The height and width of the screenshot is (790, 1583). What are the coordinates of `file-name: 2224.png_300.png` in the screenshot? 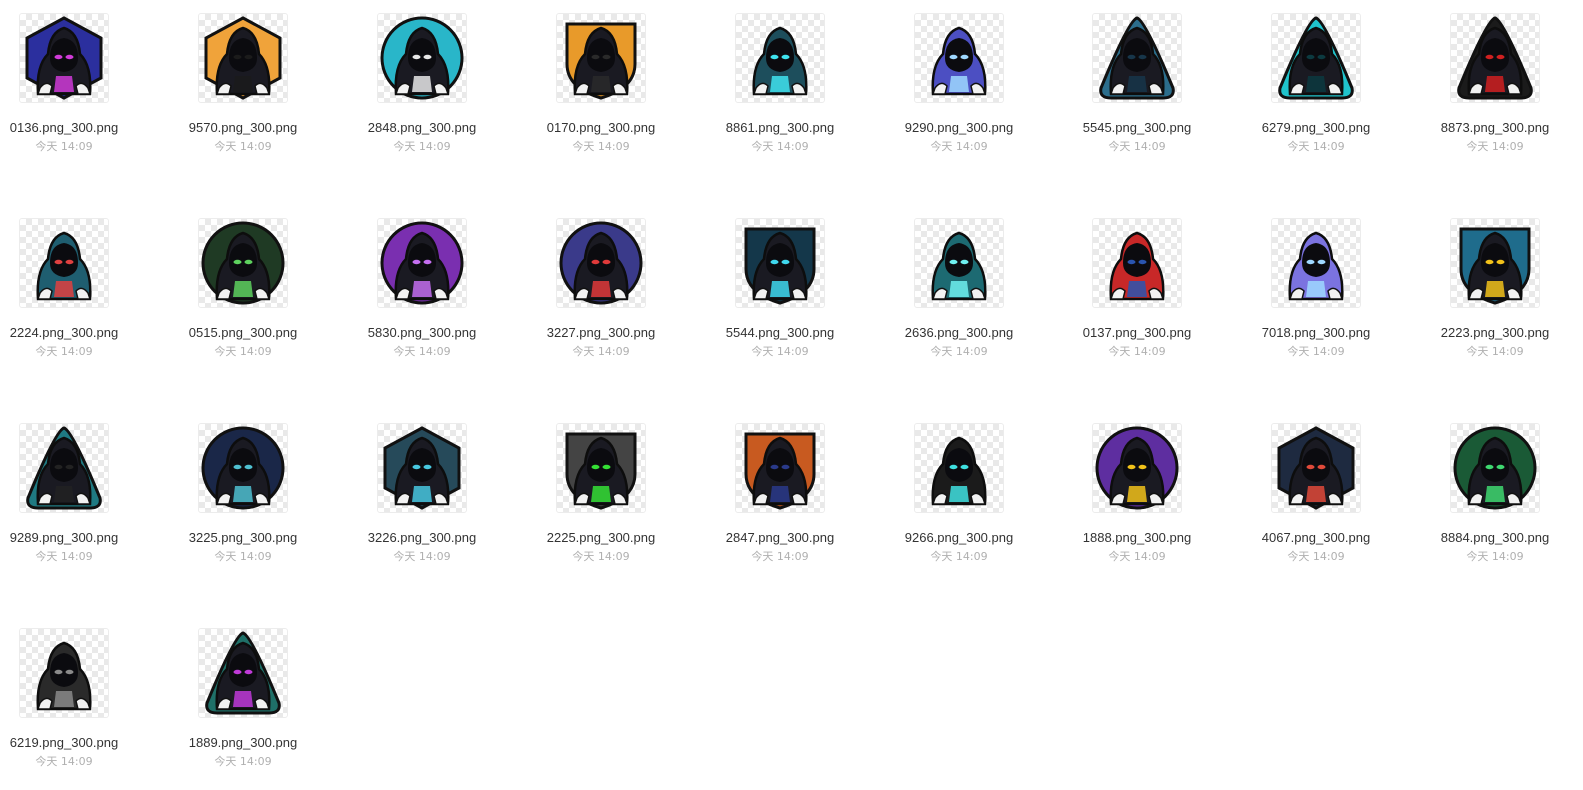 It's located at (69, 333).